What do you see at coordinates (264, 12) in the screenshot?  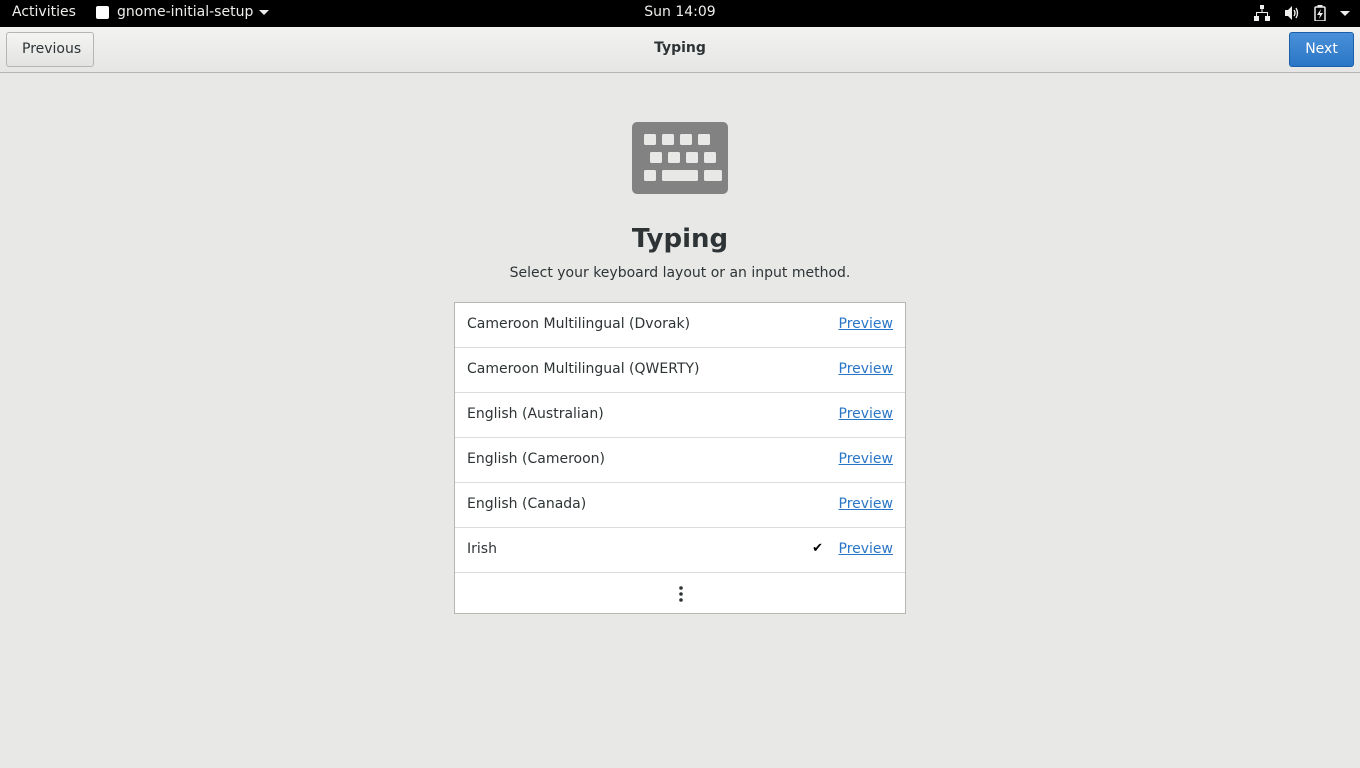 I see `chevron-down-icon` at bounding box center [264, 12].